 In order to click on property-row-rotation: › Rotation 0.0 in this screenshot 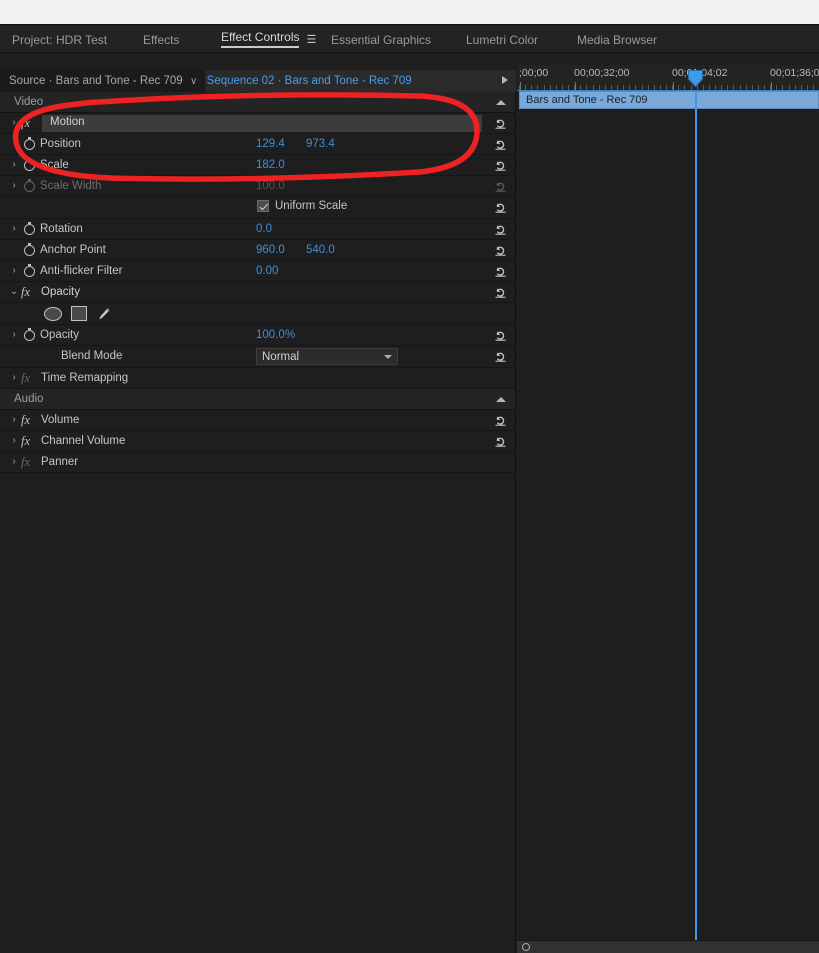, I will do `click(257, 229)`.